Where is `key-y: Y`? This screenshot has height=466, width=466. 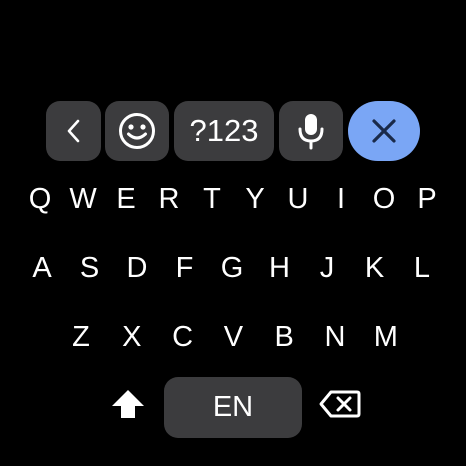
key-y: Y is located at coordinates (255, 199).